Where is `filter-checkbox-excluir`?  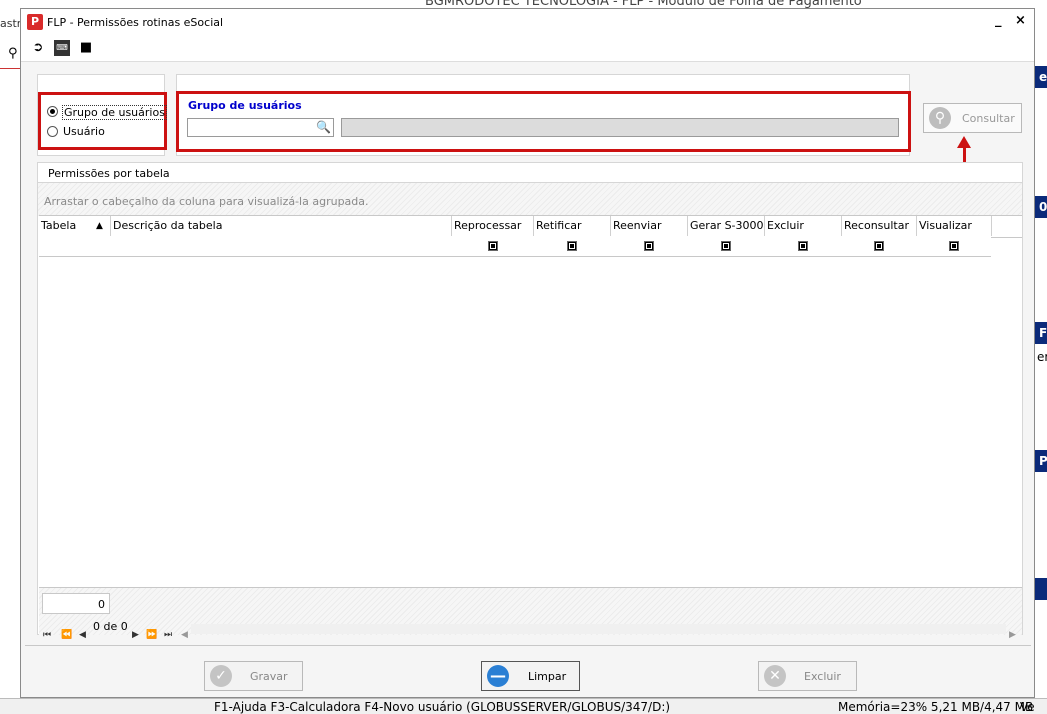 filter-checkbox-excluir is located at coordinates (803, 246).